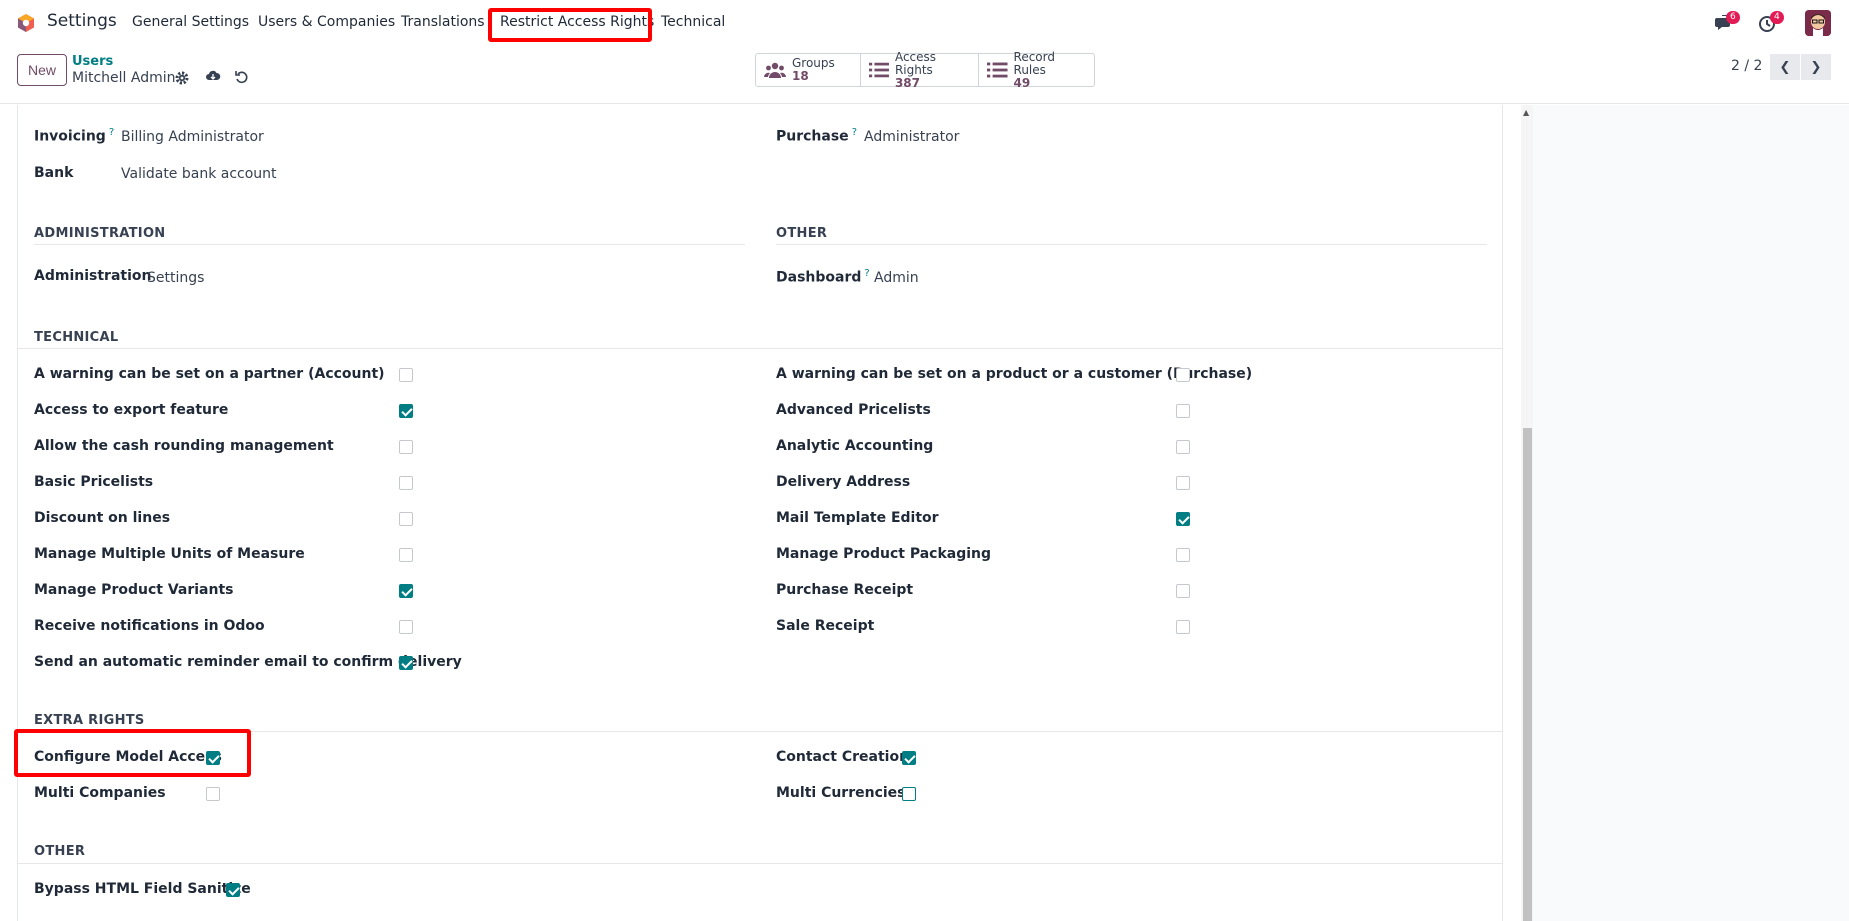 Image resolution: width=1849 pixels, height=921 pixels. Describe the element at coordinates (131, 410) in the screenshot. I see `checkbox-label-access-to-export-feature: Access to export feature` at that location.